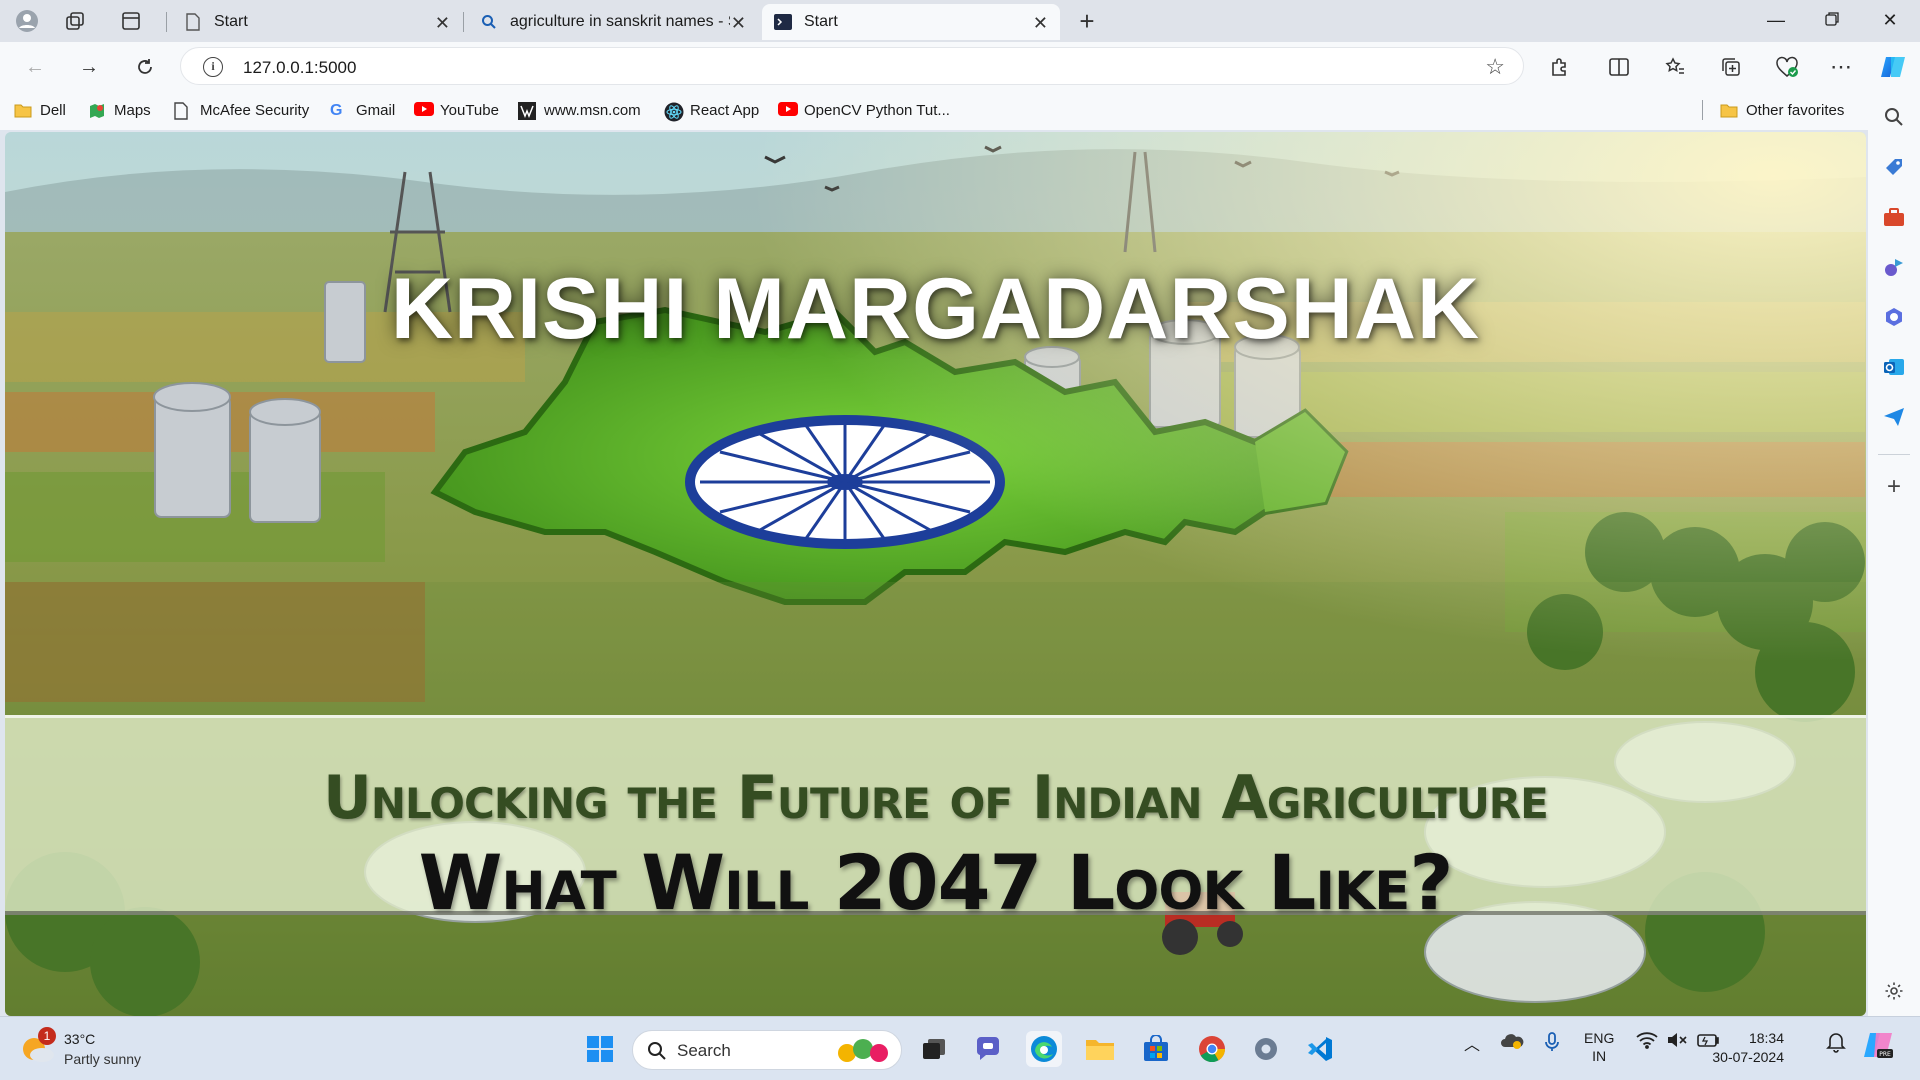  Describe the element at coordinates (1885, 1054) in the screenshot. I see `svg-text: PRE` at that location.